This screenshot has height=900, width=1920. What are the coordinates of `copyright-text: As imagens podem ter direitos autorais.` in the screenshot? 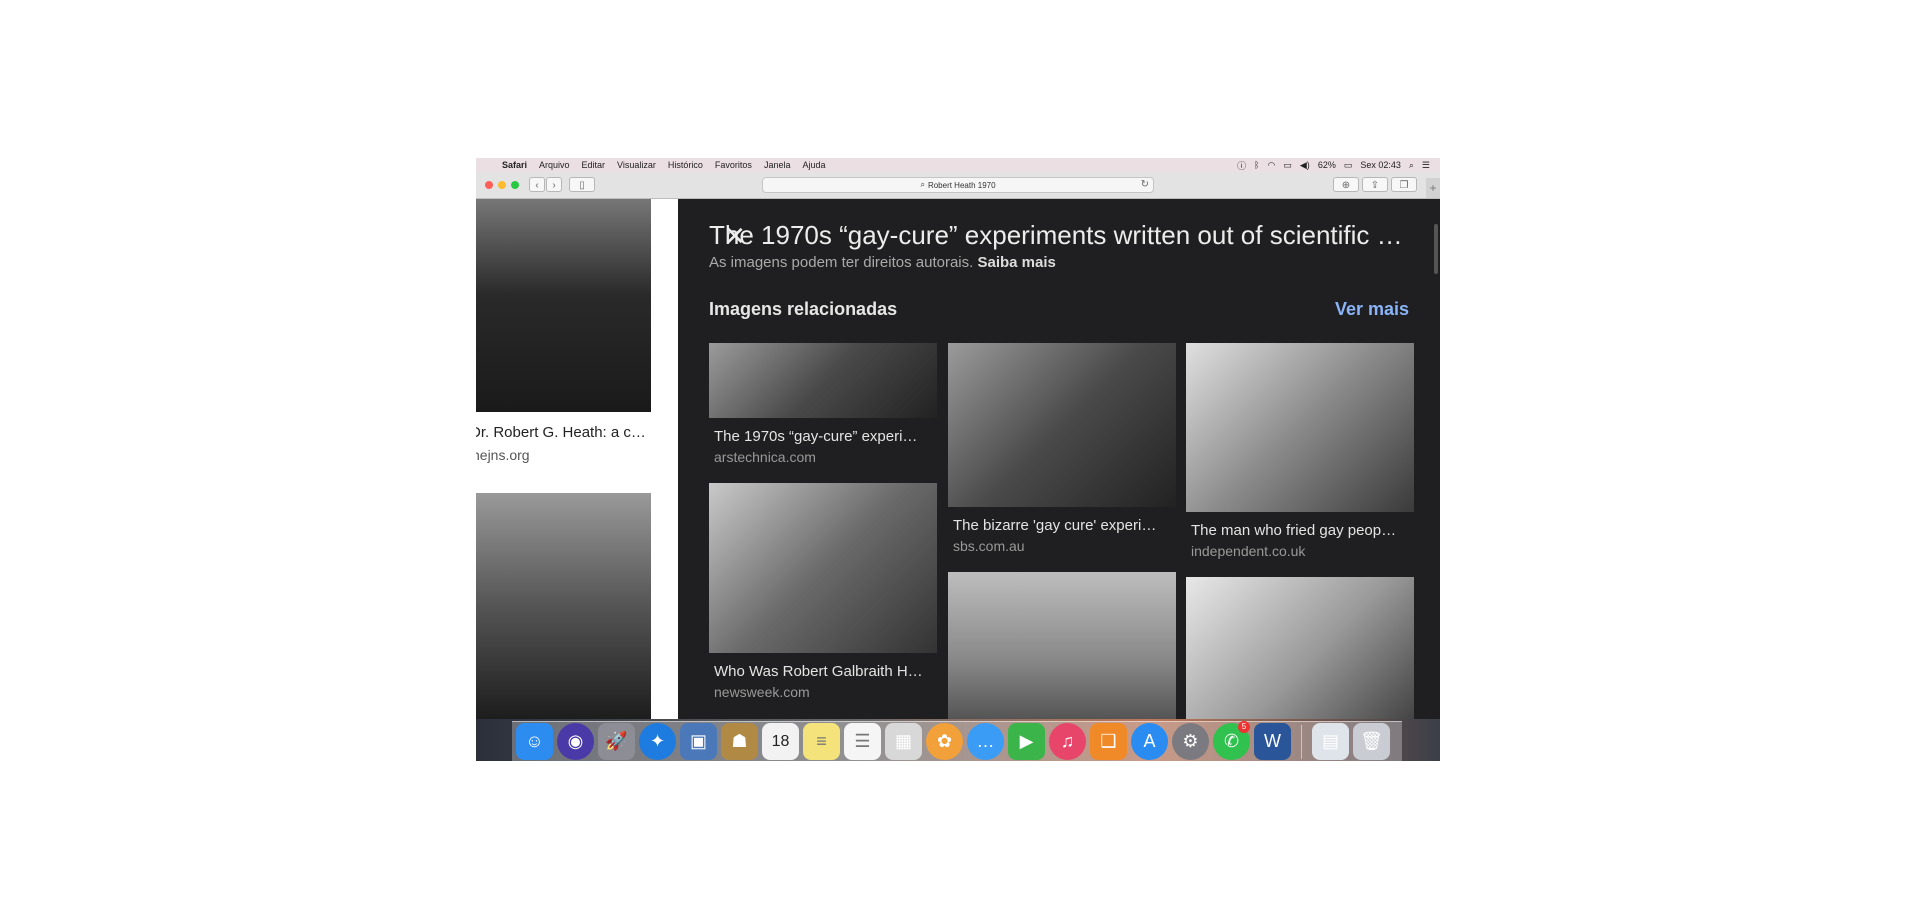 It's located at (841, 262).